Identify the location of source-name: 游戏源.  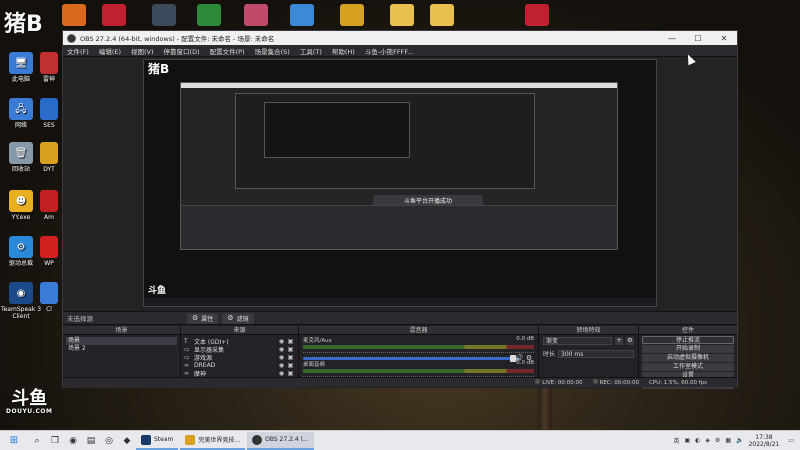
(203, 358).